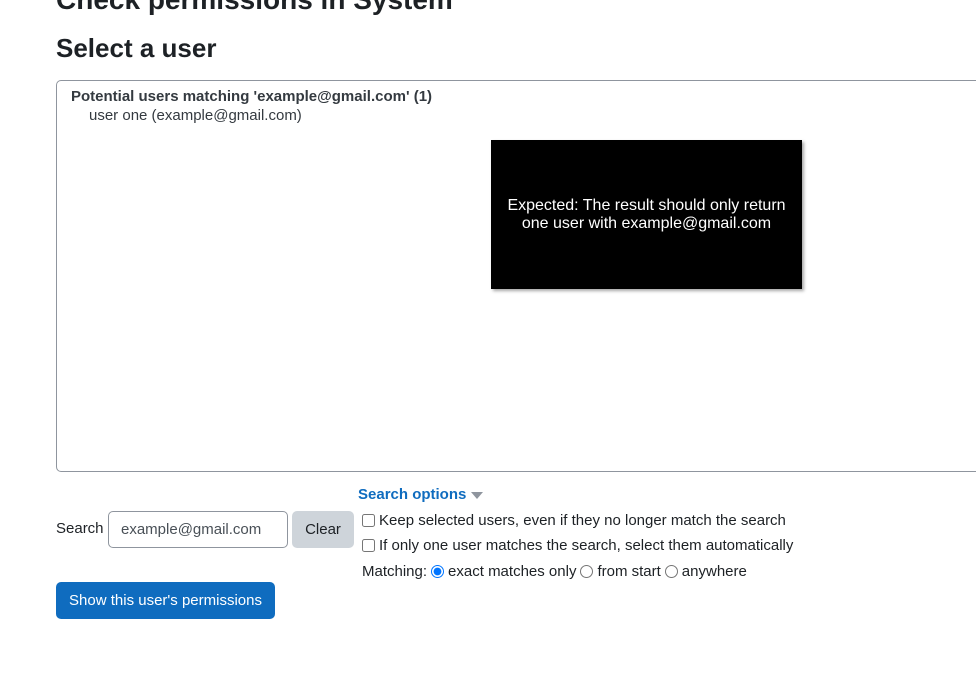 The image size is (976, 690). What do you see at coordinates (368, 520) in the screenshot?
I see `keep-selected-checkbox` at bounding box center [368, 520].